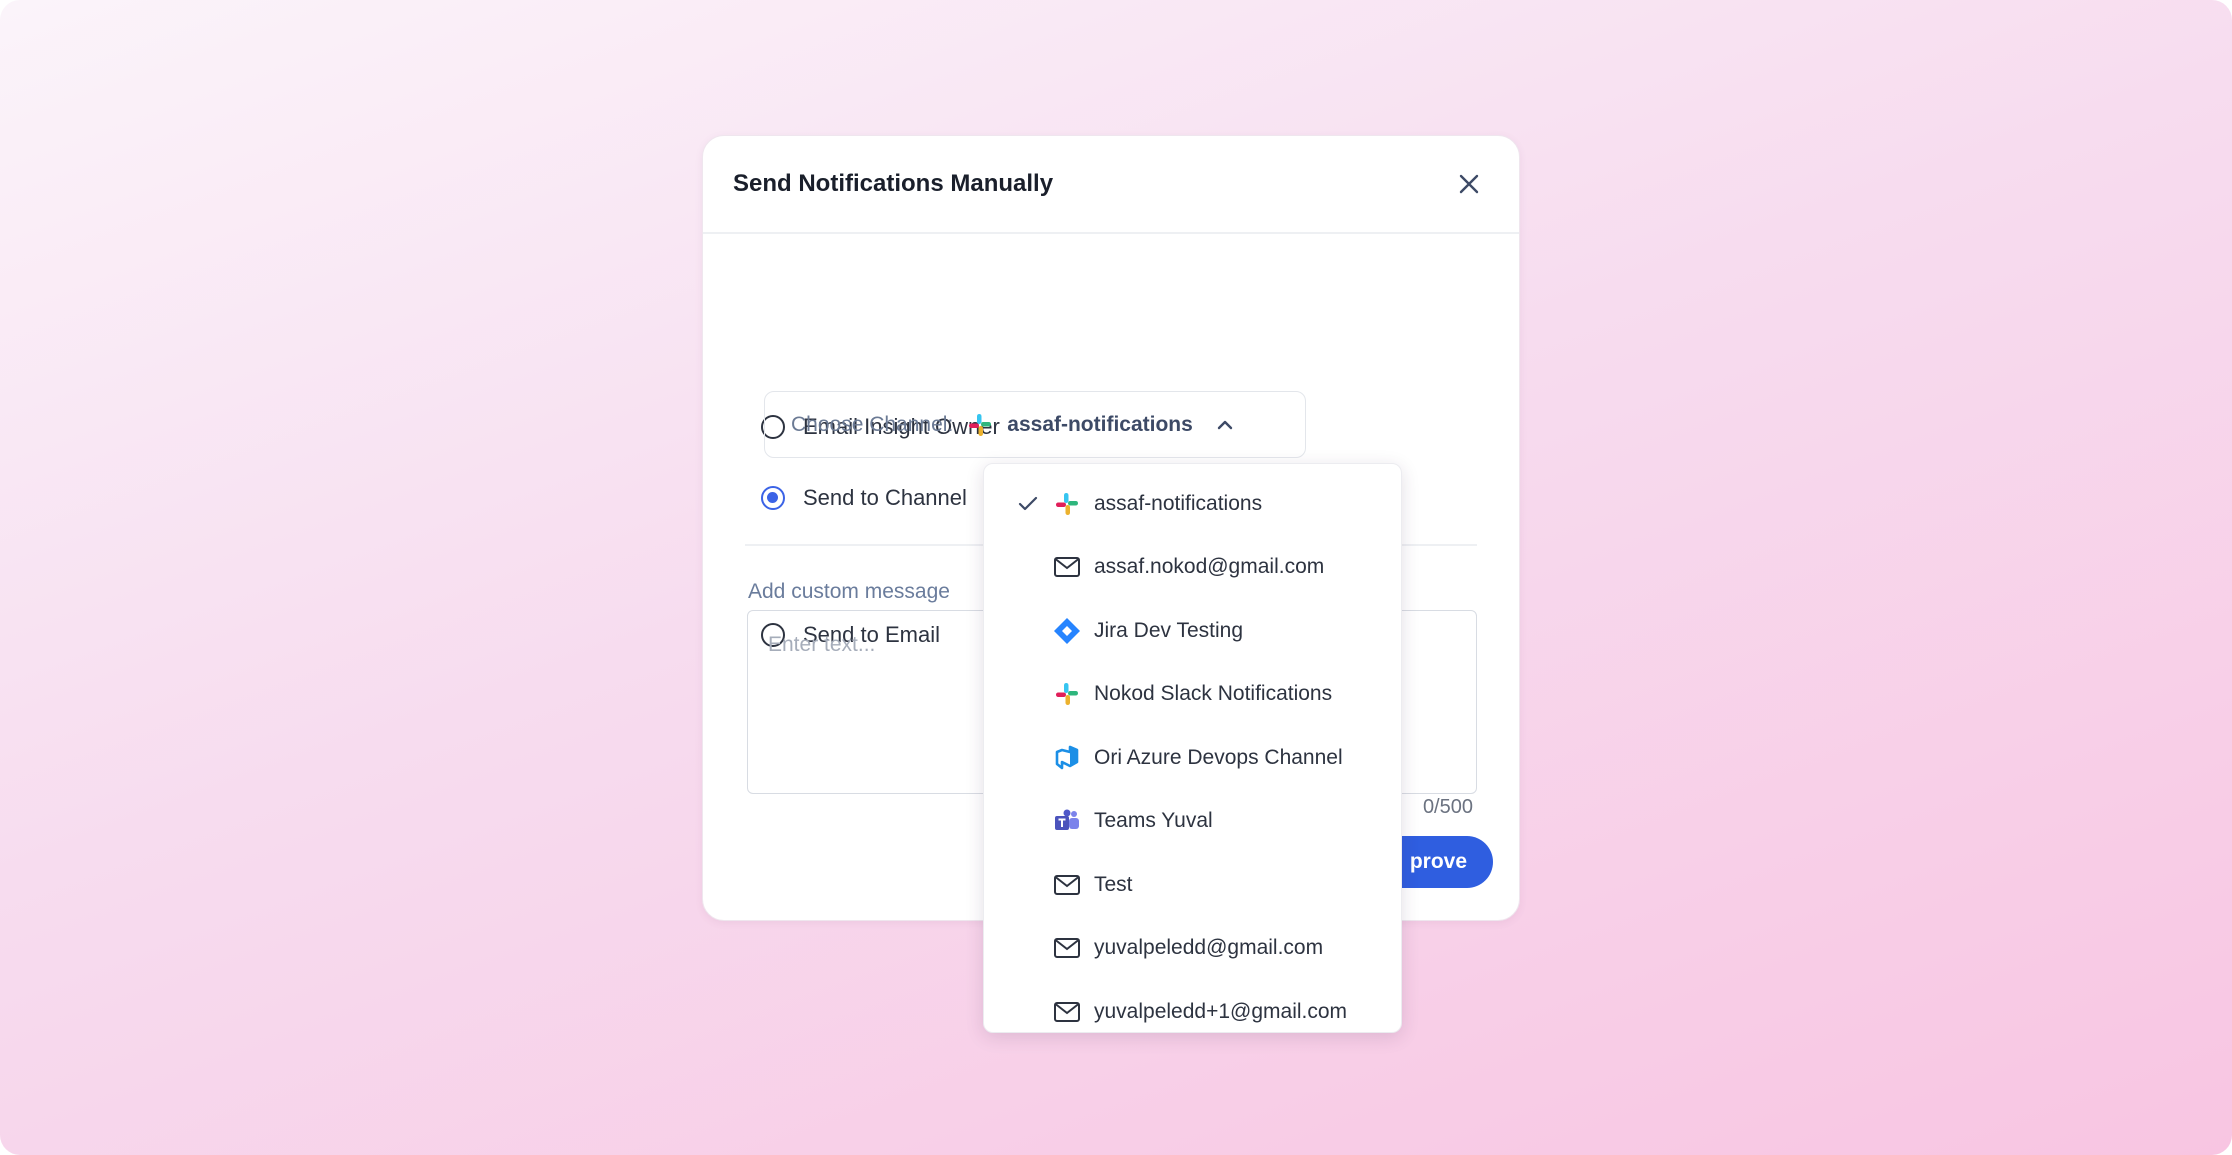 The height and width of the screenshot is (1155, 2232). What do you see at coordinates (1169, 630) in the screenshot?
I see `dropdown-item-label: Jira Dev Testing` at bounding box center [1169, 630].